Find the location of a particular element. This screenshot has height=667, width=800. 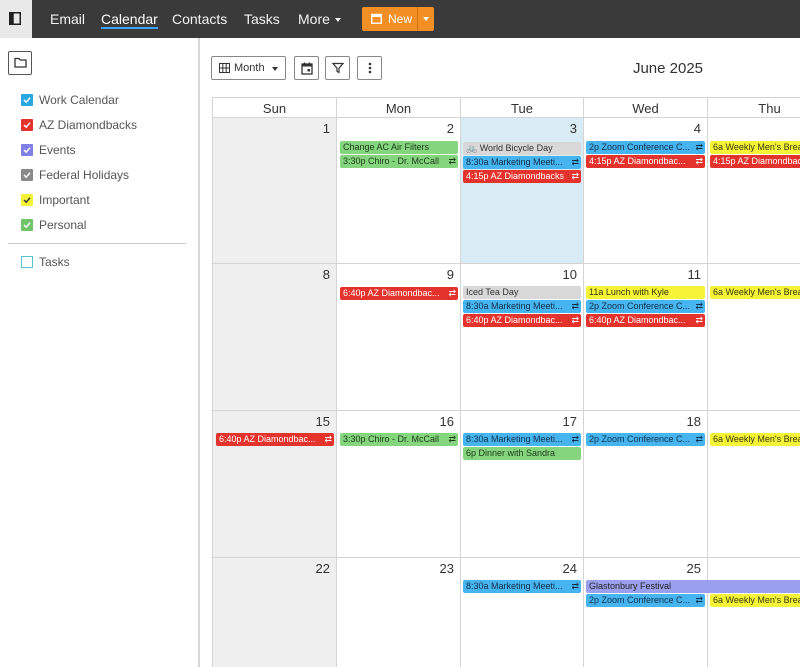

today-button is located at coordinates (306, 68).